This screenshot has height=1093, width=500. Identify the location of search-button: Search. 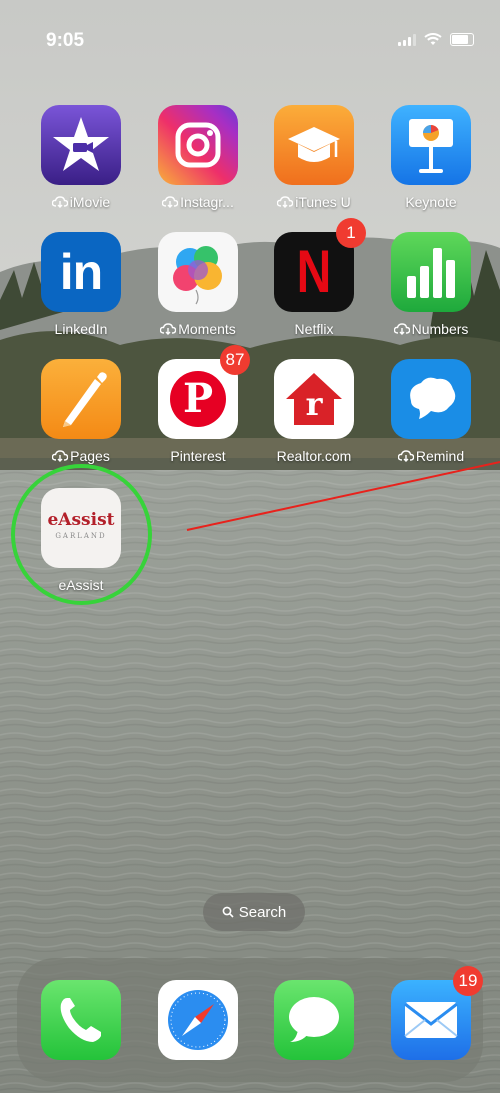
(254, 912).